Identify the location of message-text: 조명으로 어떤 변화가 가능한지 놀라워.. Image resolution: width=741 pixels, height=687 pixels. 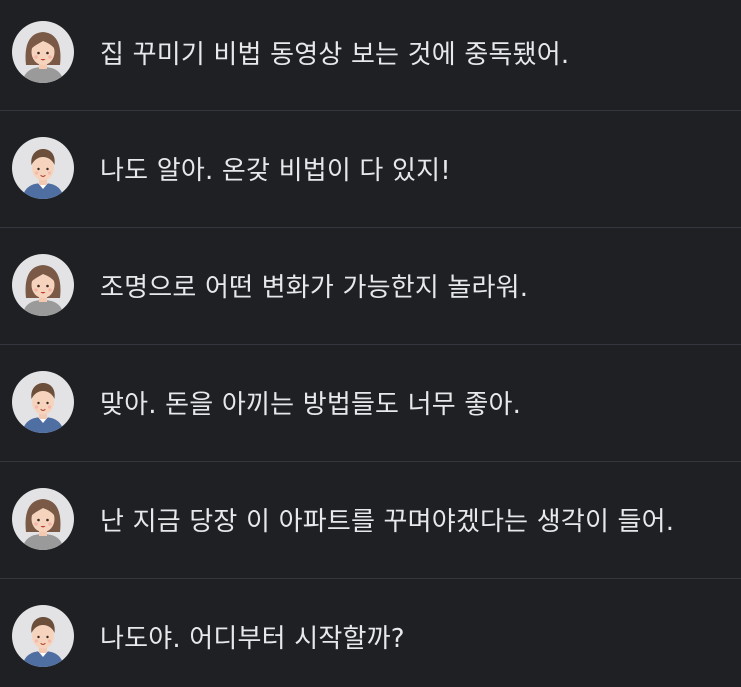
(314, 287).